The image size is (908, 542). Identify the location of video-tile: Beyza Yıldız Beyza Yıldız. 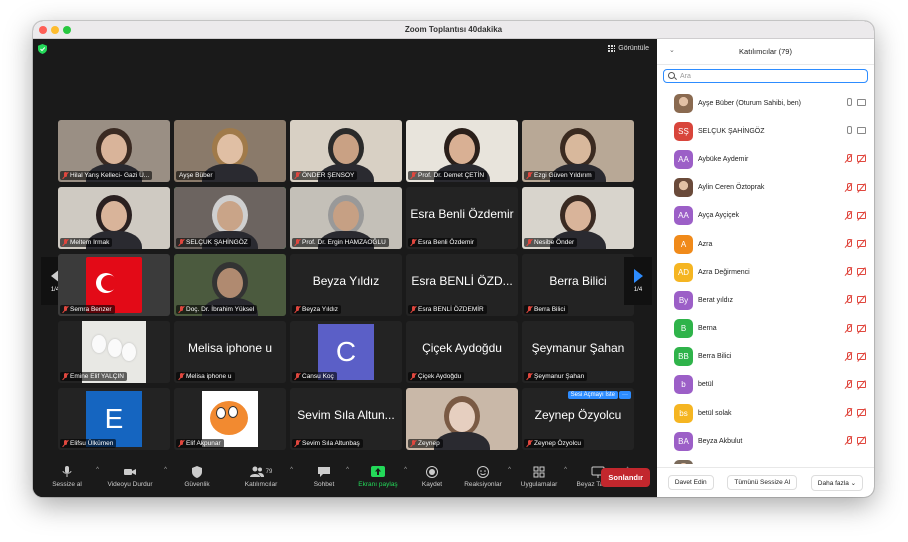
(346, 285).